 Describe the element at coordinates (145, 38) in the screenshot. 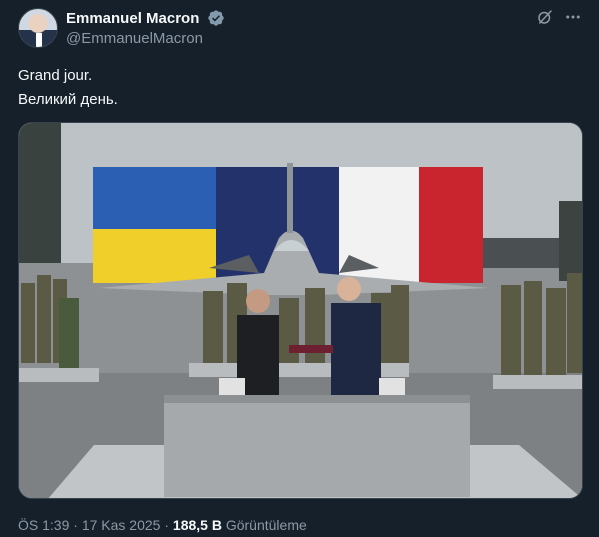

I see `author-handle: @EmmanuelMacron` at that location.